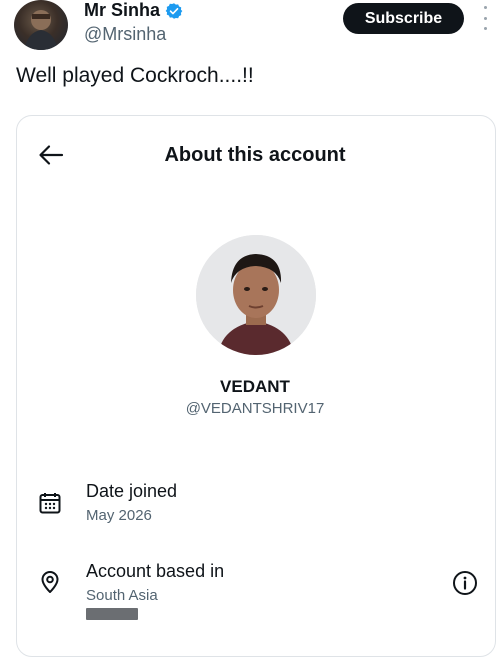 Image resolution: width=500 pixels, height=657 pixels. I want to click on card-title: About this account, so click(255, 155).